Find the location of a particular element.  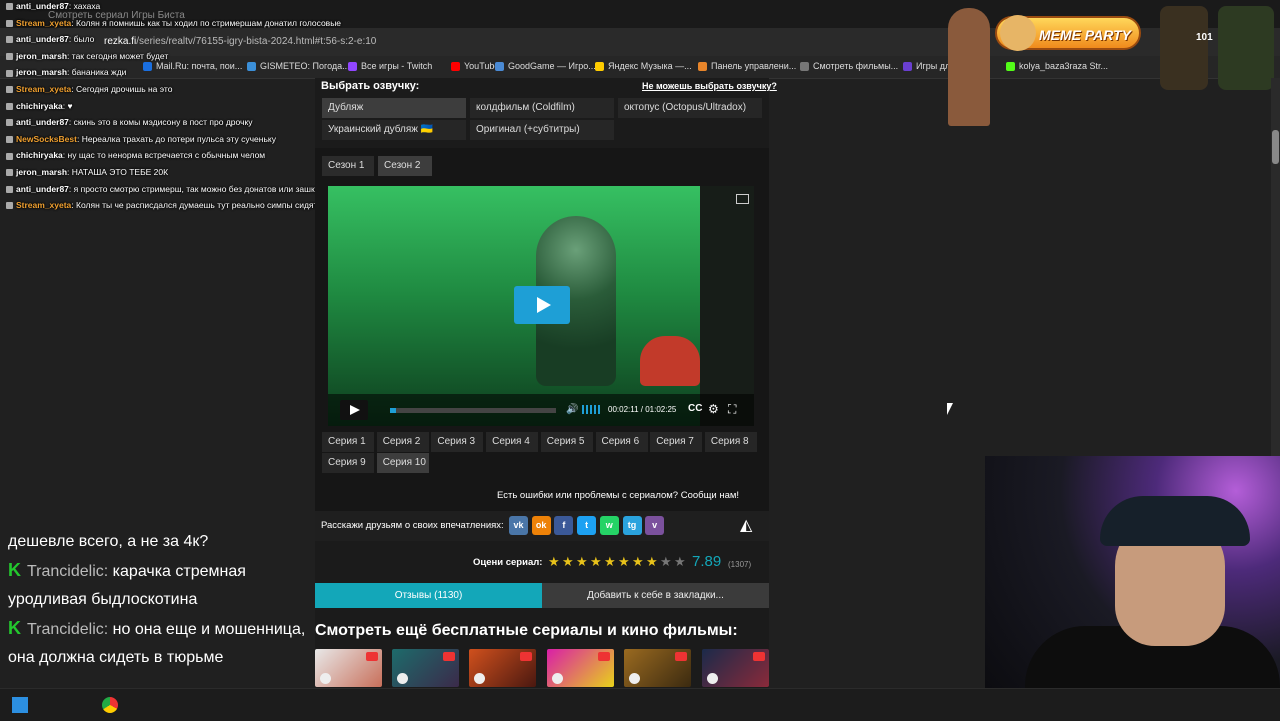

bookmark-item: Все игры - Twitch is located at coordinates (390, 66).